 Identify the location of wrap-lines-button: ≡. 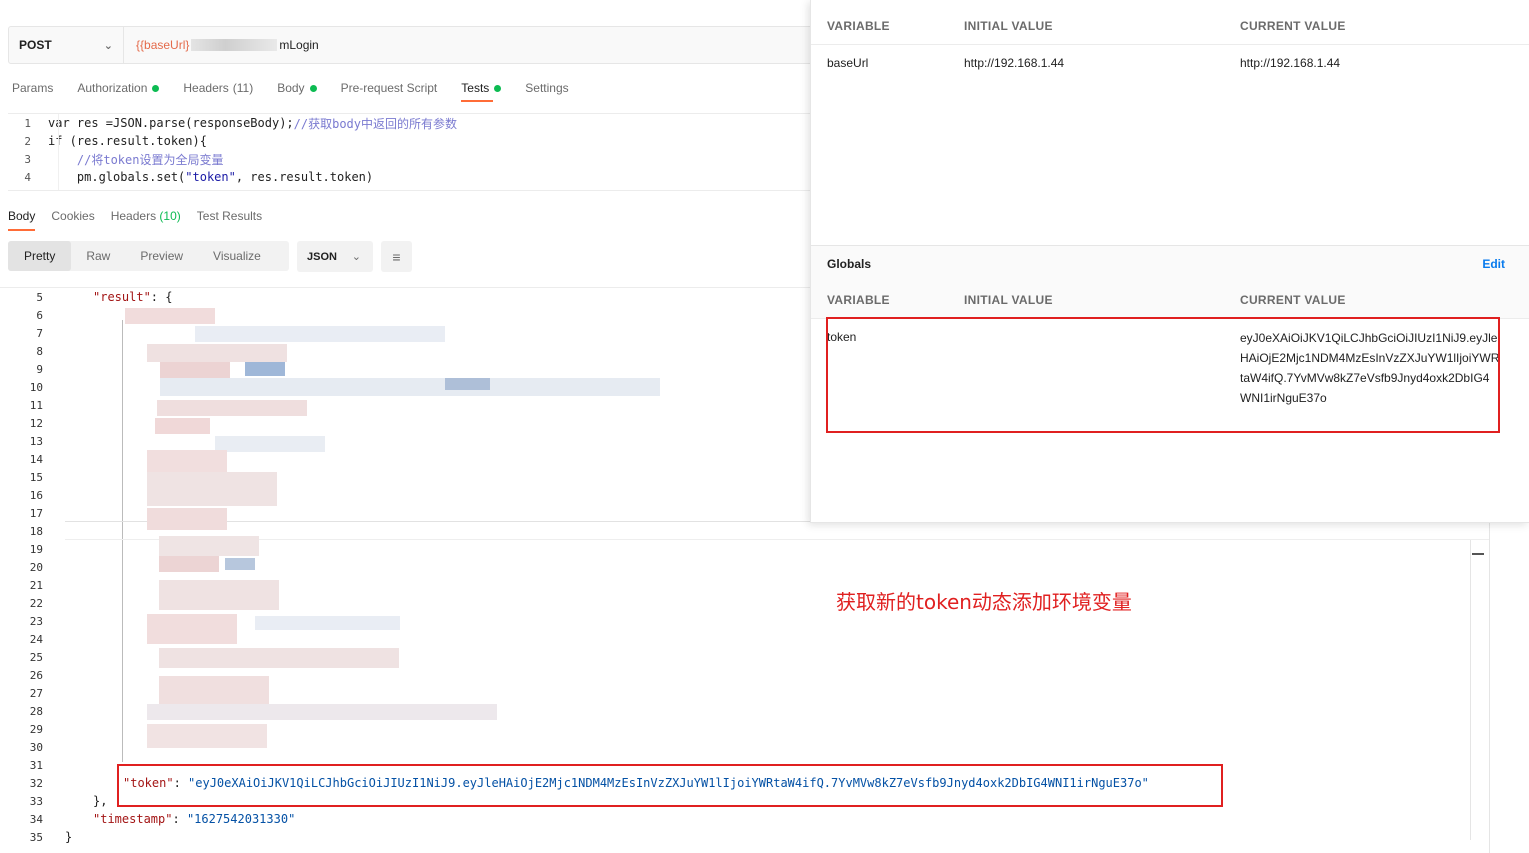
(396, 256).